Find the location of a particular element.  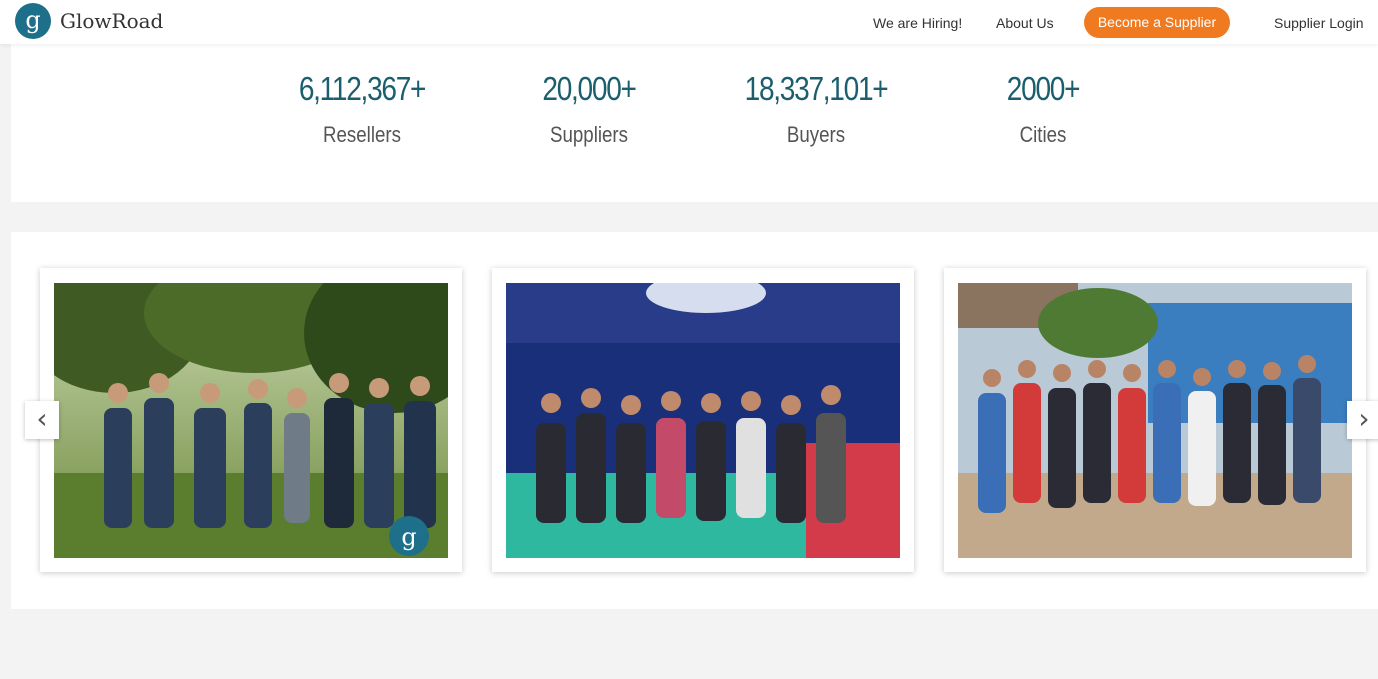

chevron-left-icon: ‹ is located at coordinates (42, 418).